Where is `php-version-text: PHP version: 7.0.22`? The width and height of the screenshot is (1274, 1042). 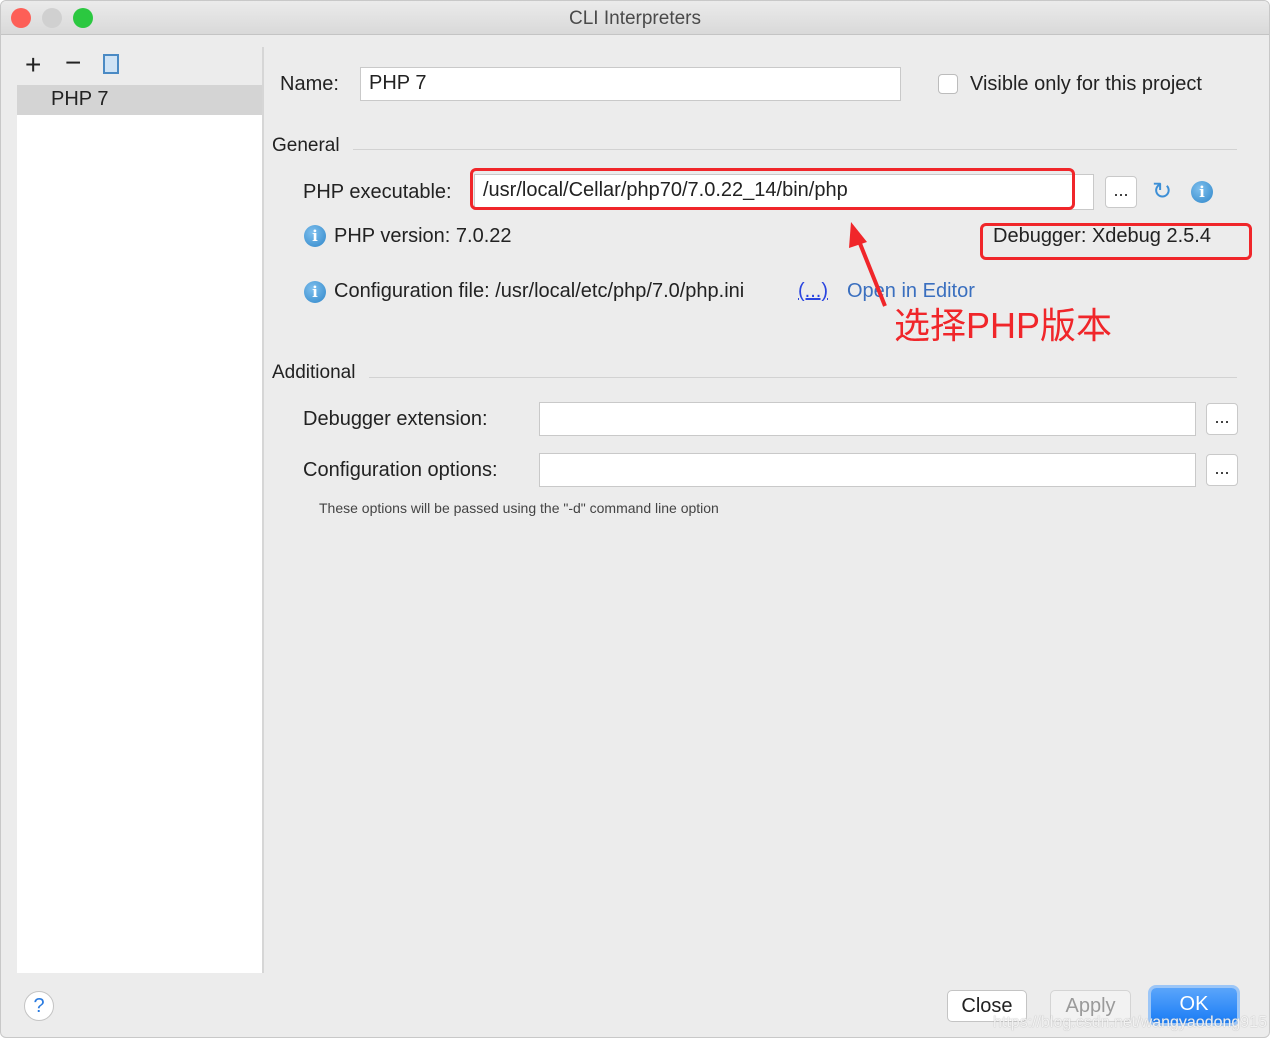 php-version-text: PHP version: 7.0.22 is located at coordinates (423, 236).